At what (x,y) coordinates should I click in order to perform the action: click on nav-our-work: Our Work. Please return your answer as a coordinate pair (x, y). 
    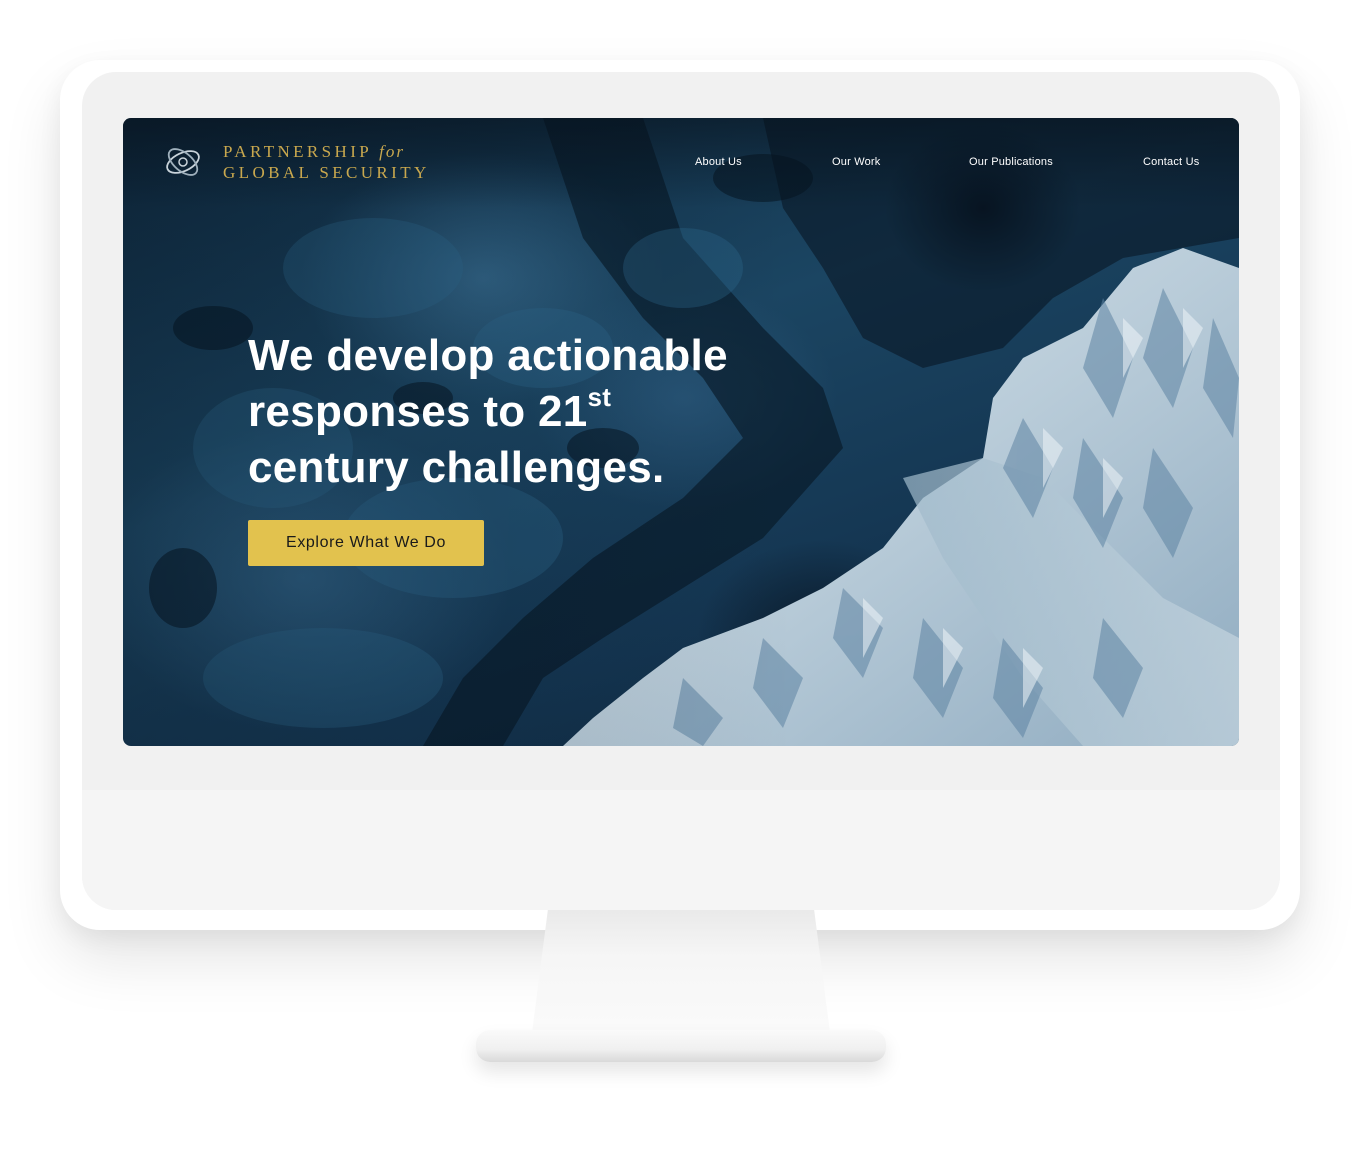
    Looking at the image, I should click on (856, 162).